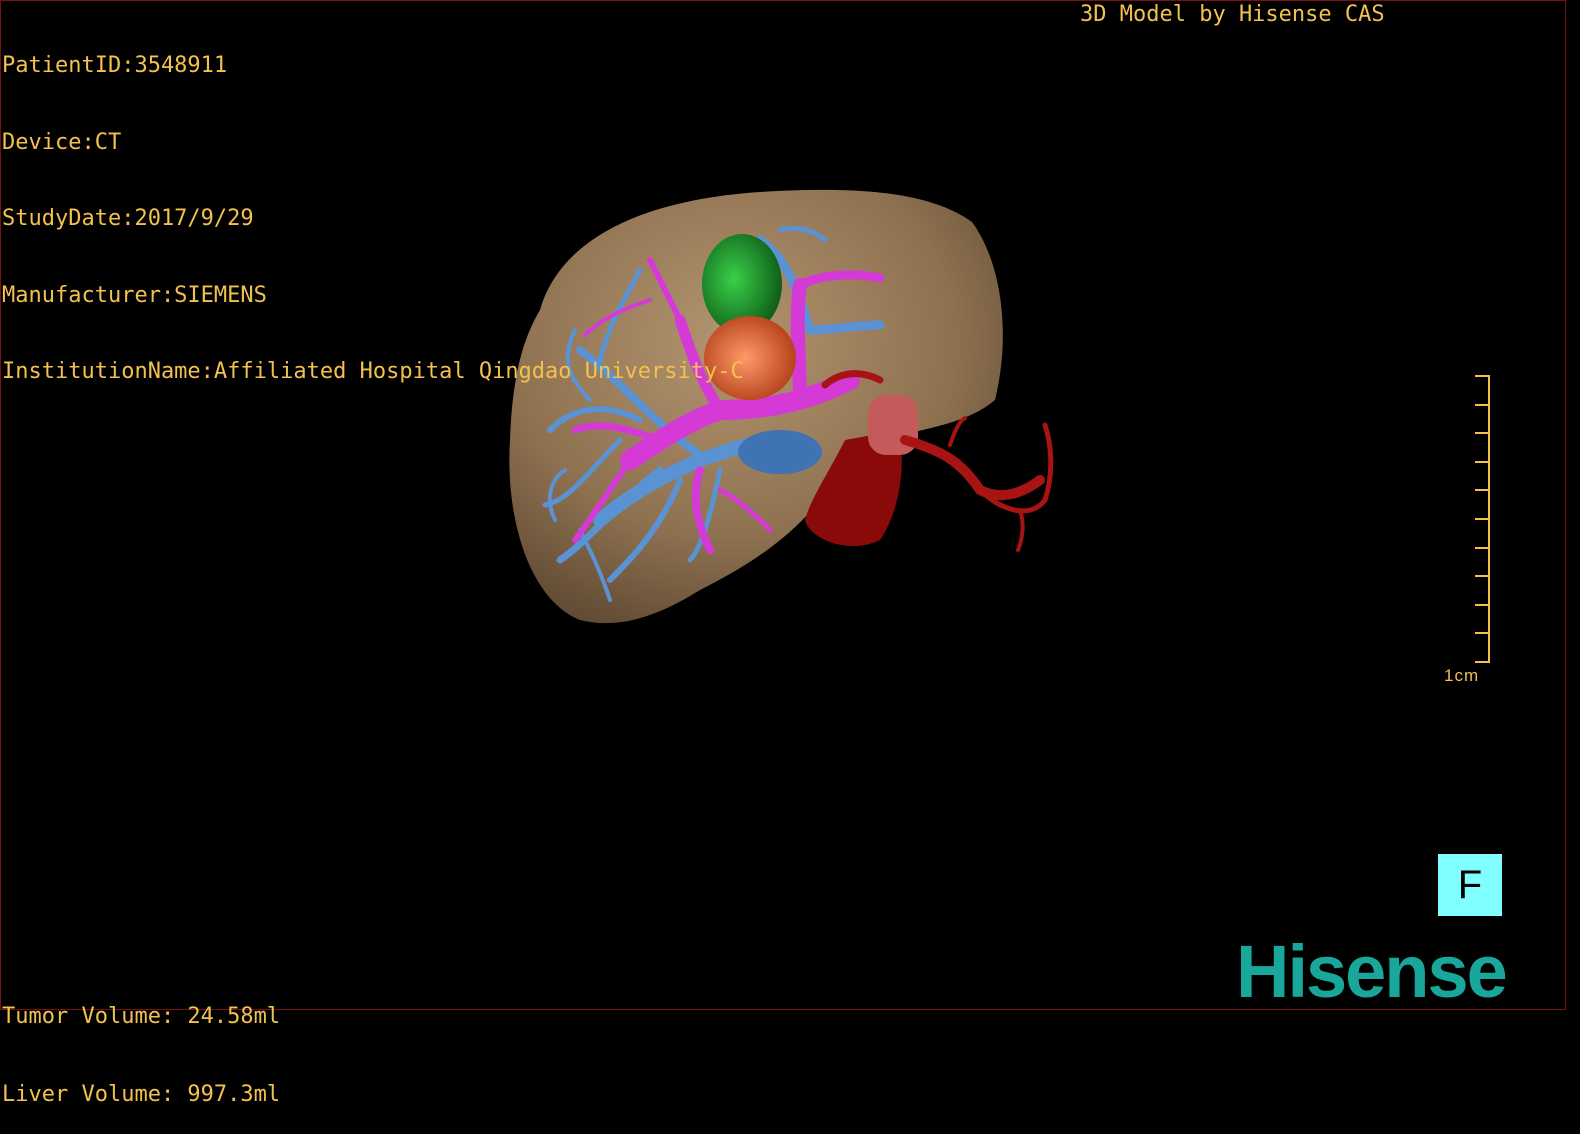 The width and height of the screenshot is (1580, 1134). I want to click on device-text: Device:CT, so click(62, 142).